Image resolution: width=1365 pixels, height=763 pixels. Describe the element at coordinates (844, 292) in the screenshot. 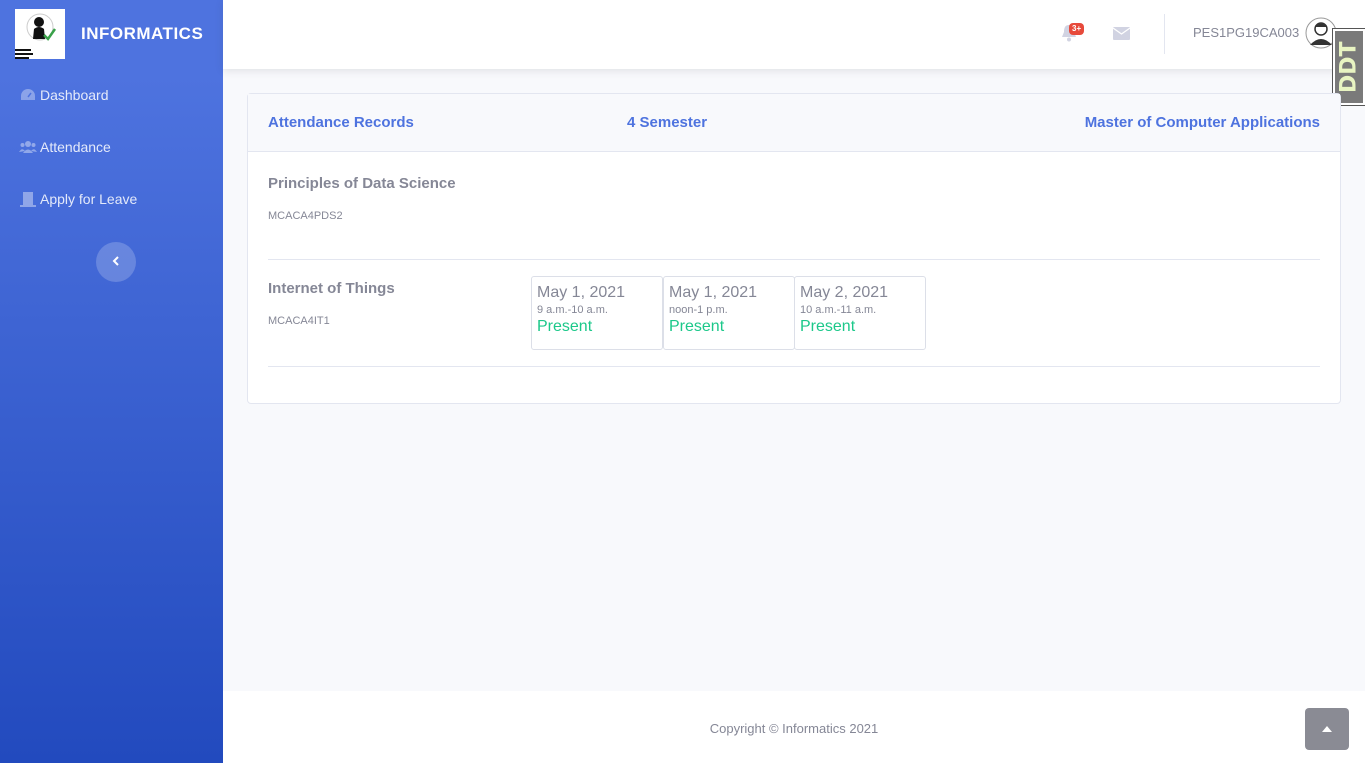

I see `attendance-date: May 2, 2021` at that location.